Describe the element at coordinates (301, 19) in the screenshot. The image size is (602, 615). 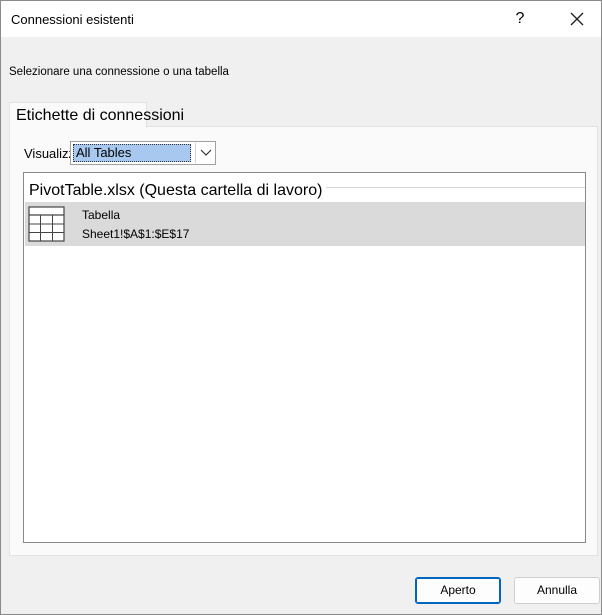
I see `title-bar: Connessioni esistenti ?` at that location.